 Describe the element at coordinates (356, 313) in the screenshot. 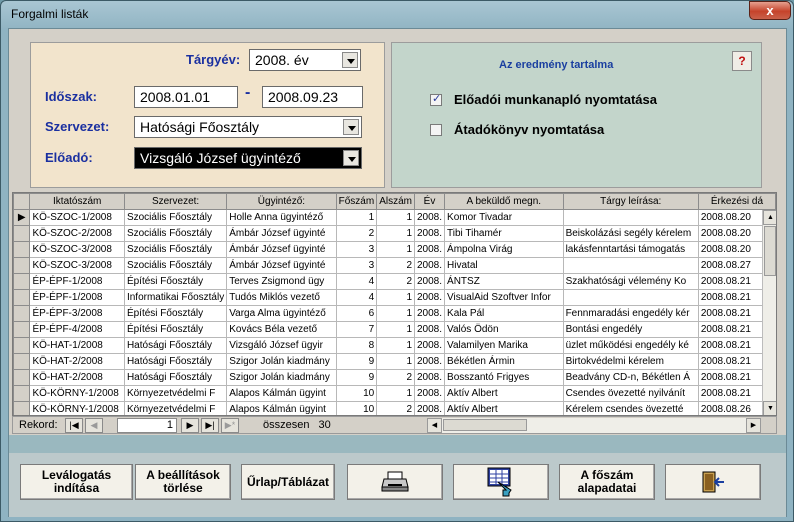

I see `table-cell: 6` at that location.